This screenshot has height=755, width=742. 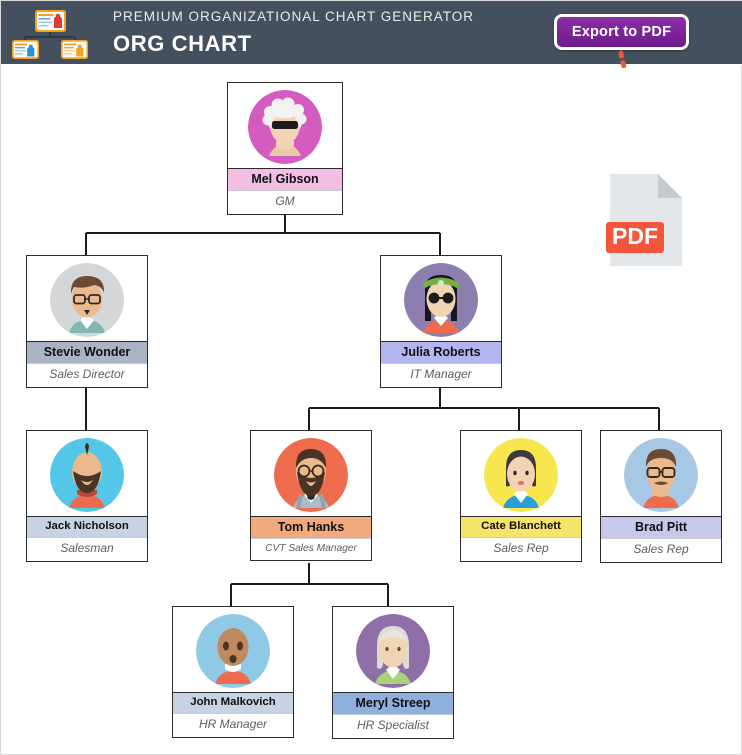 What do you see at coordinates (87, 549) in the screenshot?
I see `node-role: Salesman` at bounding box center [87, 549].